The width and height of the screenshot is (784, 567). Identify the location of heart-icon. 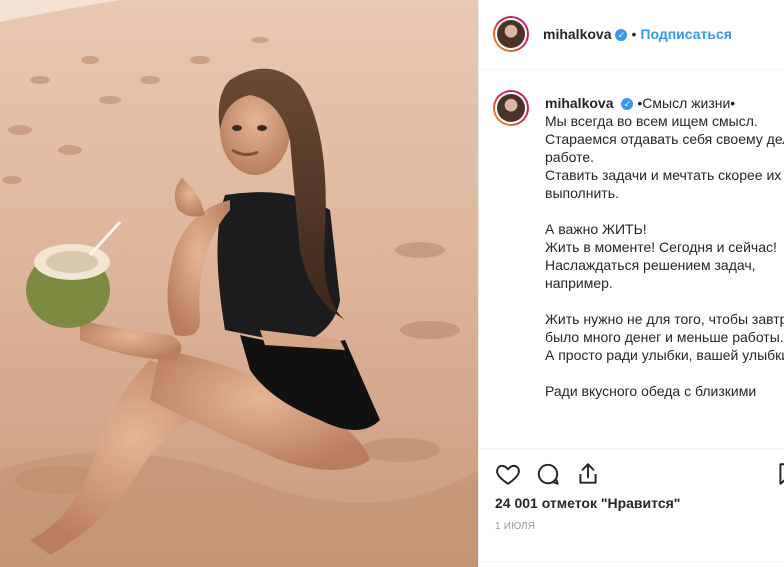
(508, 474).